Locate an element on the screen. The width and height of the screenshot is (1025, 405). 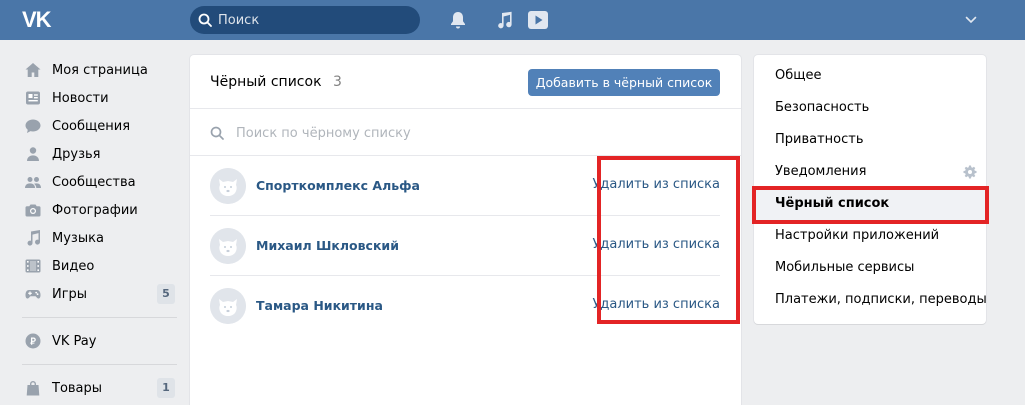
bell-icon is located at coordinates (458, 20).